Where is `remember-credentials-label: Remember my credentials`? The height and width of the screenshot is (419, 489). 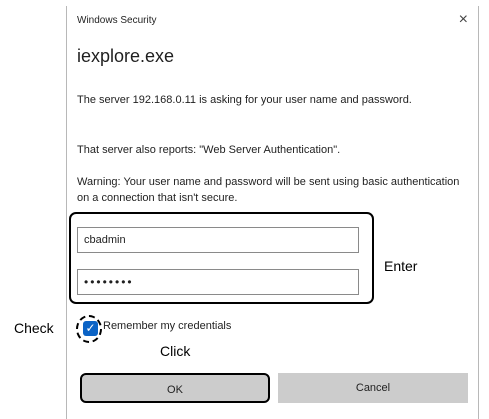
remember-credentials-label: Remember my credentials is located at coordinates (167, 326).